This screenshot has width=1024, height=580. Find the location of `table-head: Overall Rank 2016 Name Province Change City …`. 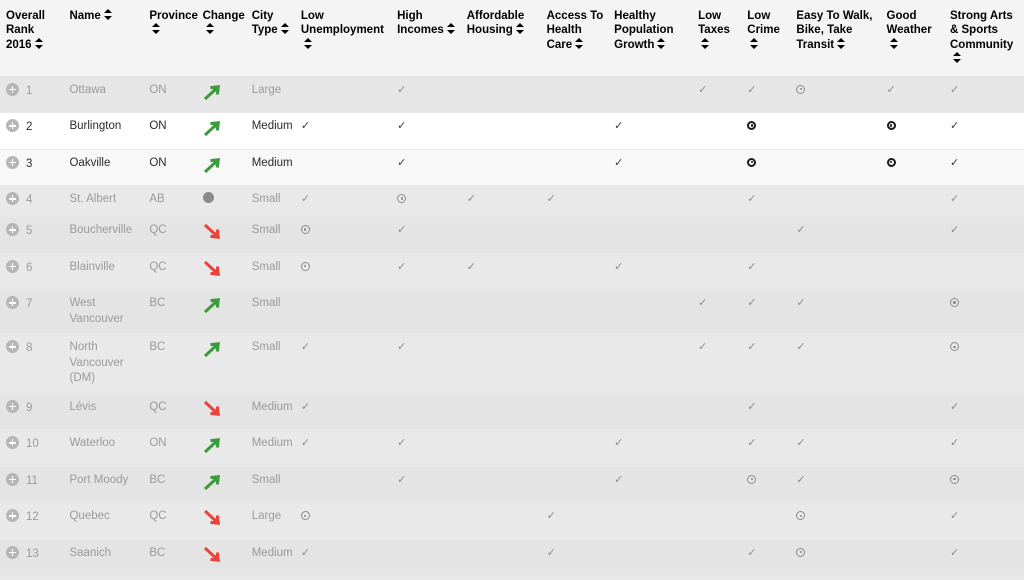

table-head: Overall Rank 2016 Name Province Change City … is located at coordinates (512, 38).